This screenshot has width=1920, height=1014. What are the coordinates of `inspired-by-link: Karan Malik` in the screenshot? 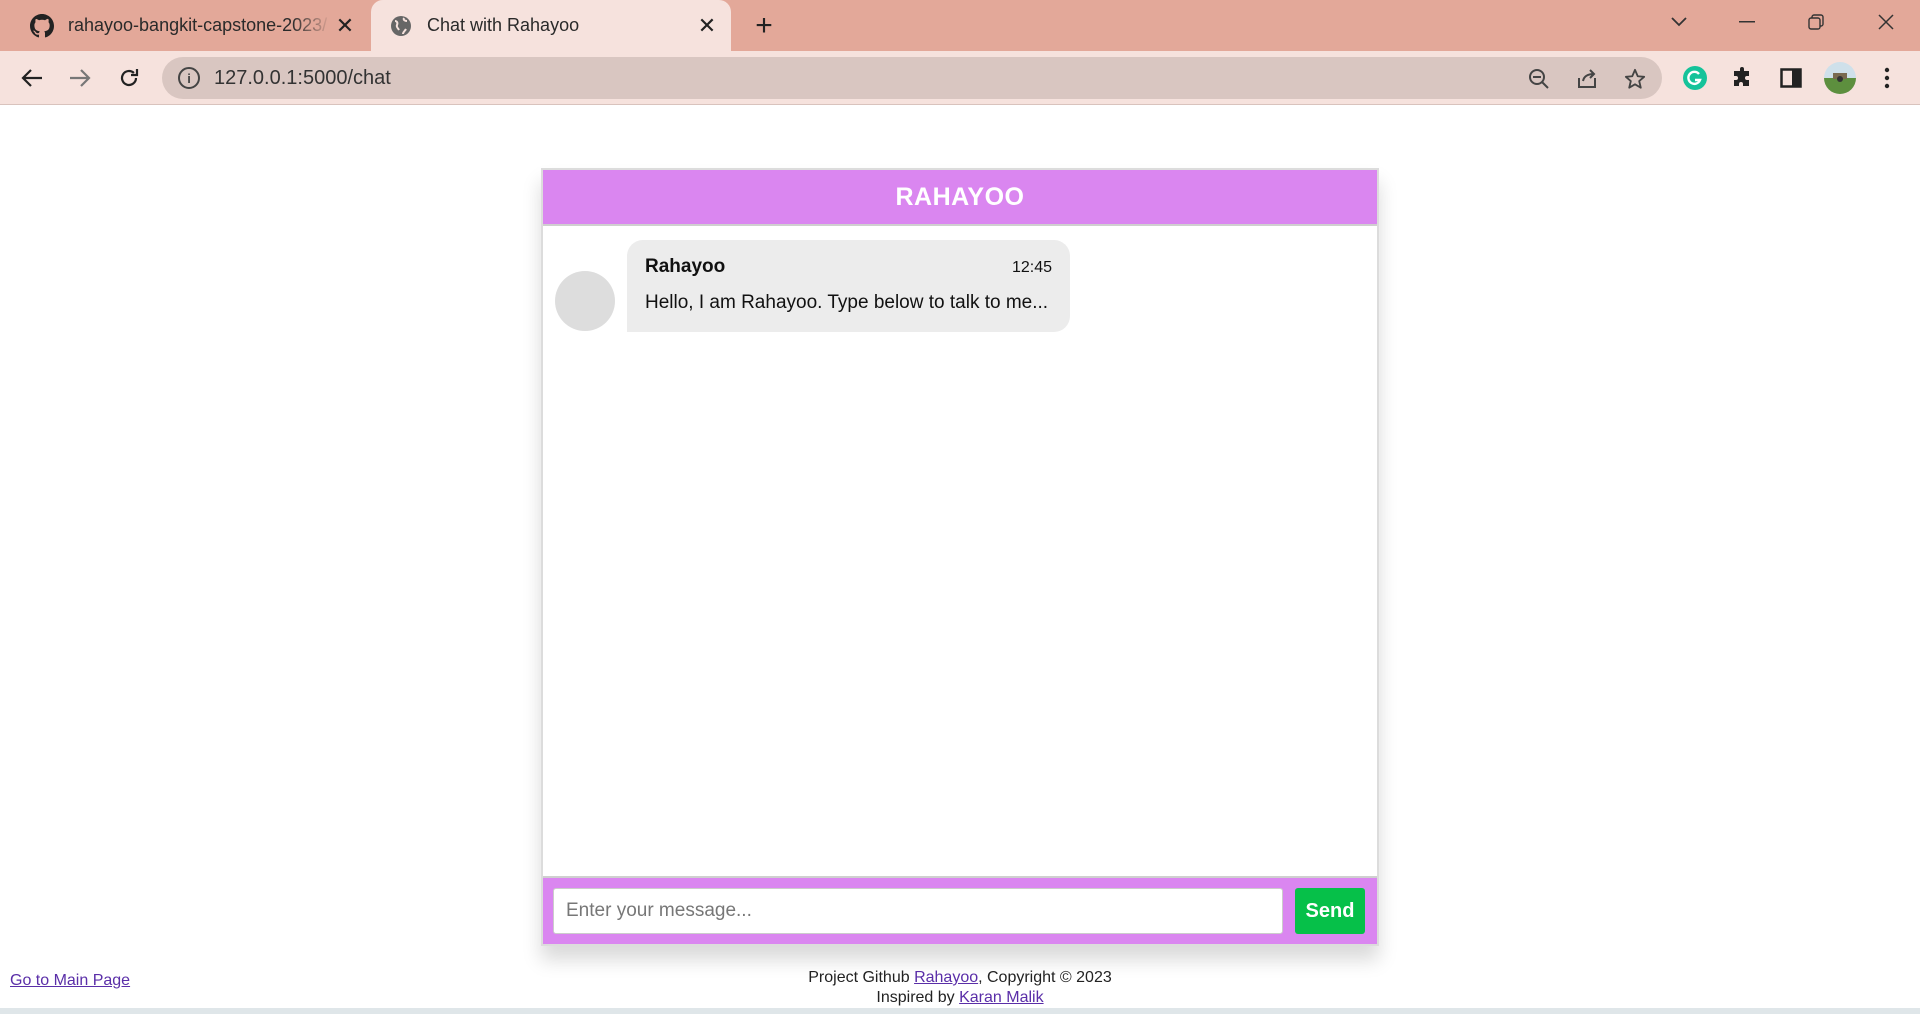 It's located at (1001, 997).